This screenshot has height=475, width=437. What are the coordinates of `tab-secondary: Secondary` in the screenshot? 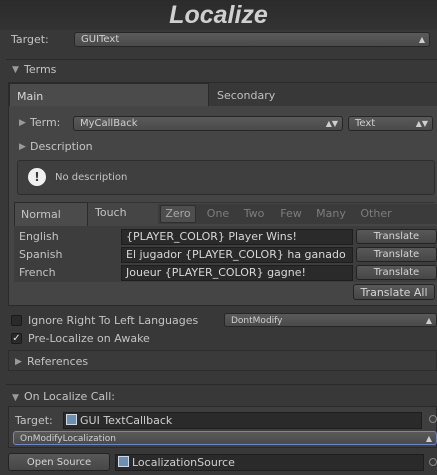 It's located at (323, 94).